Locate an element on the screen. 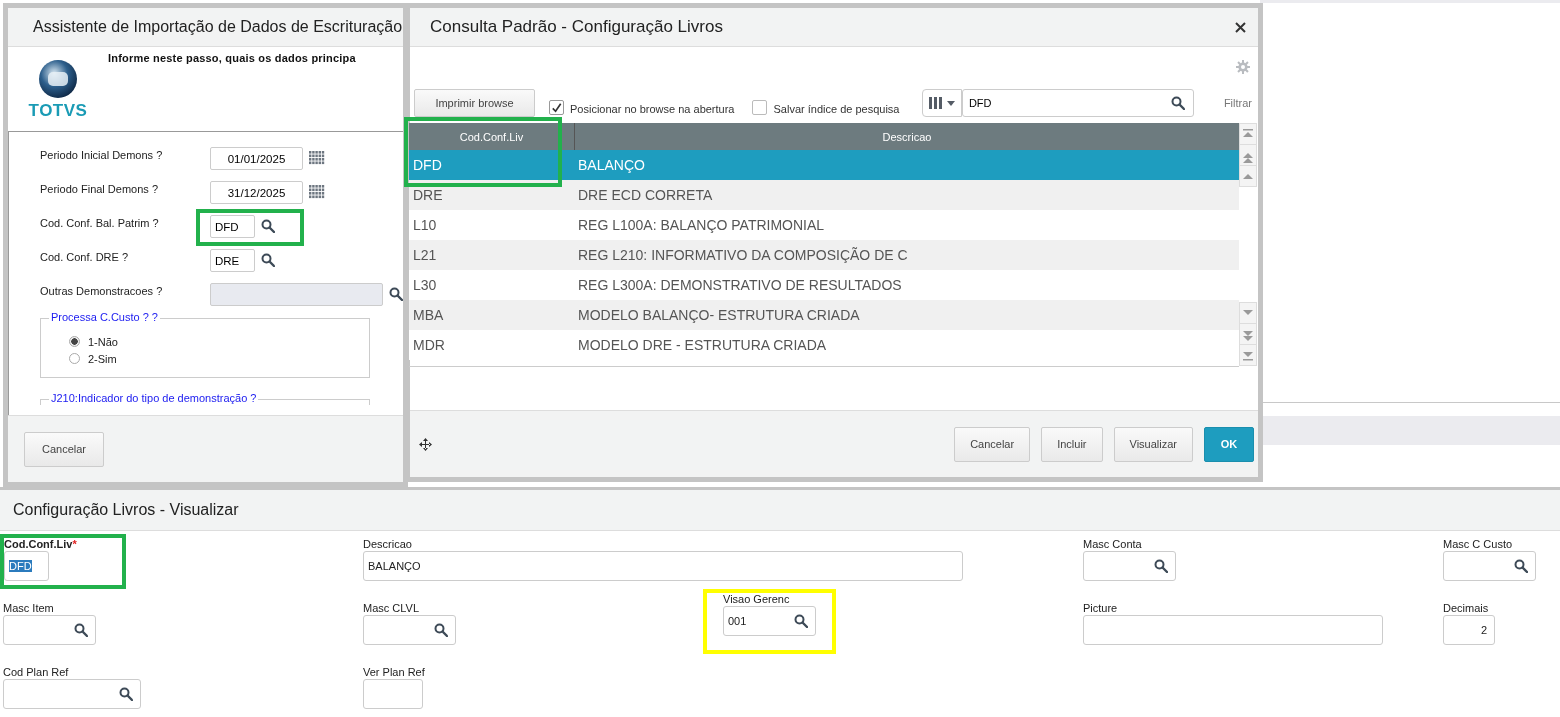  column-header: Descricao is located at coordinates (907, 136).